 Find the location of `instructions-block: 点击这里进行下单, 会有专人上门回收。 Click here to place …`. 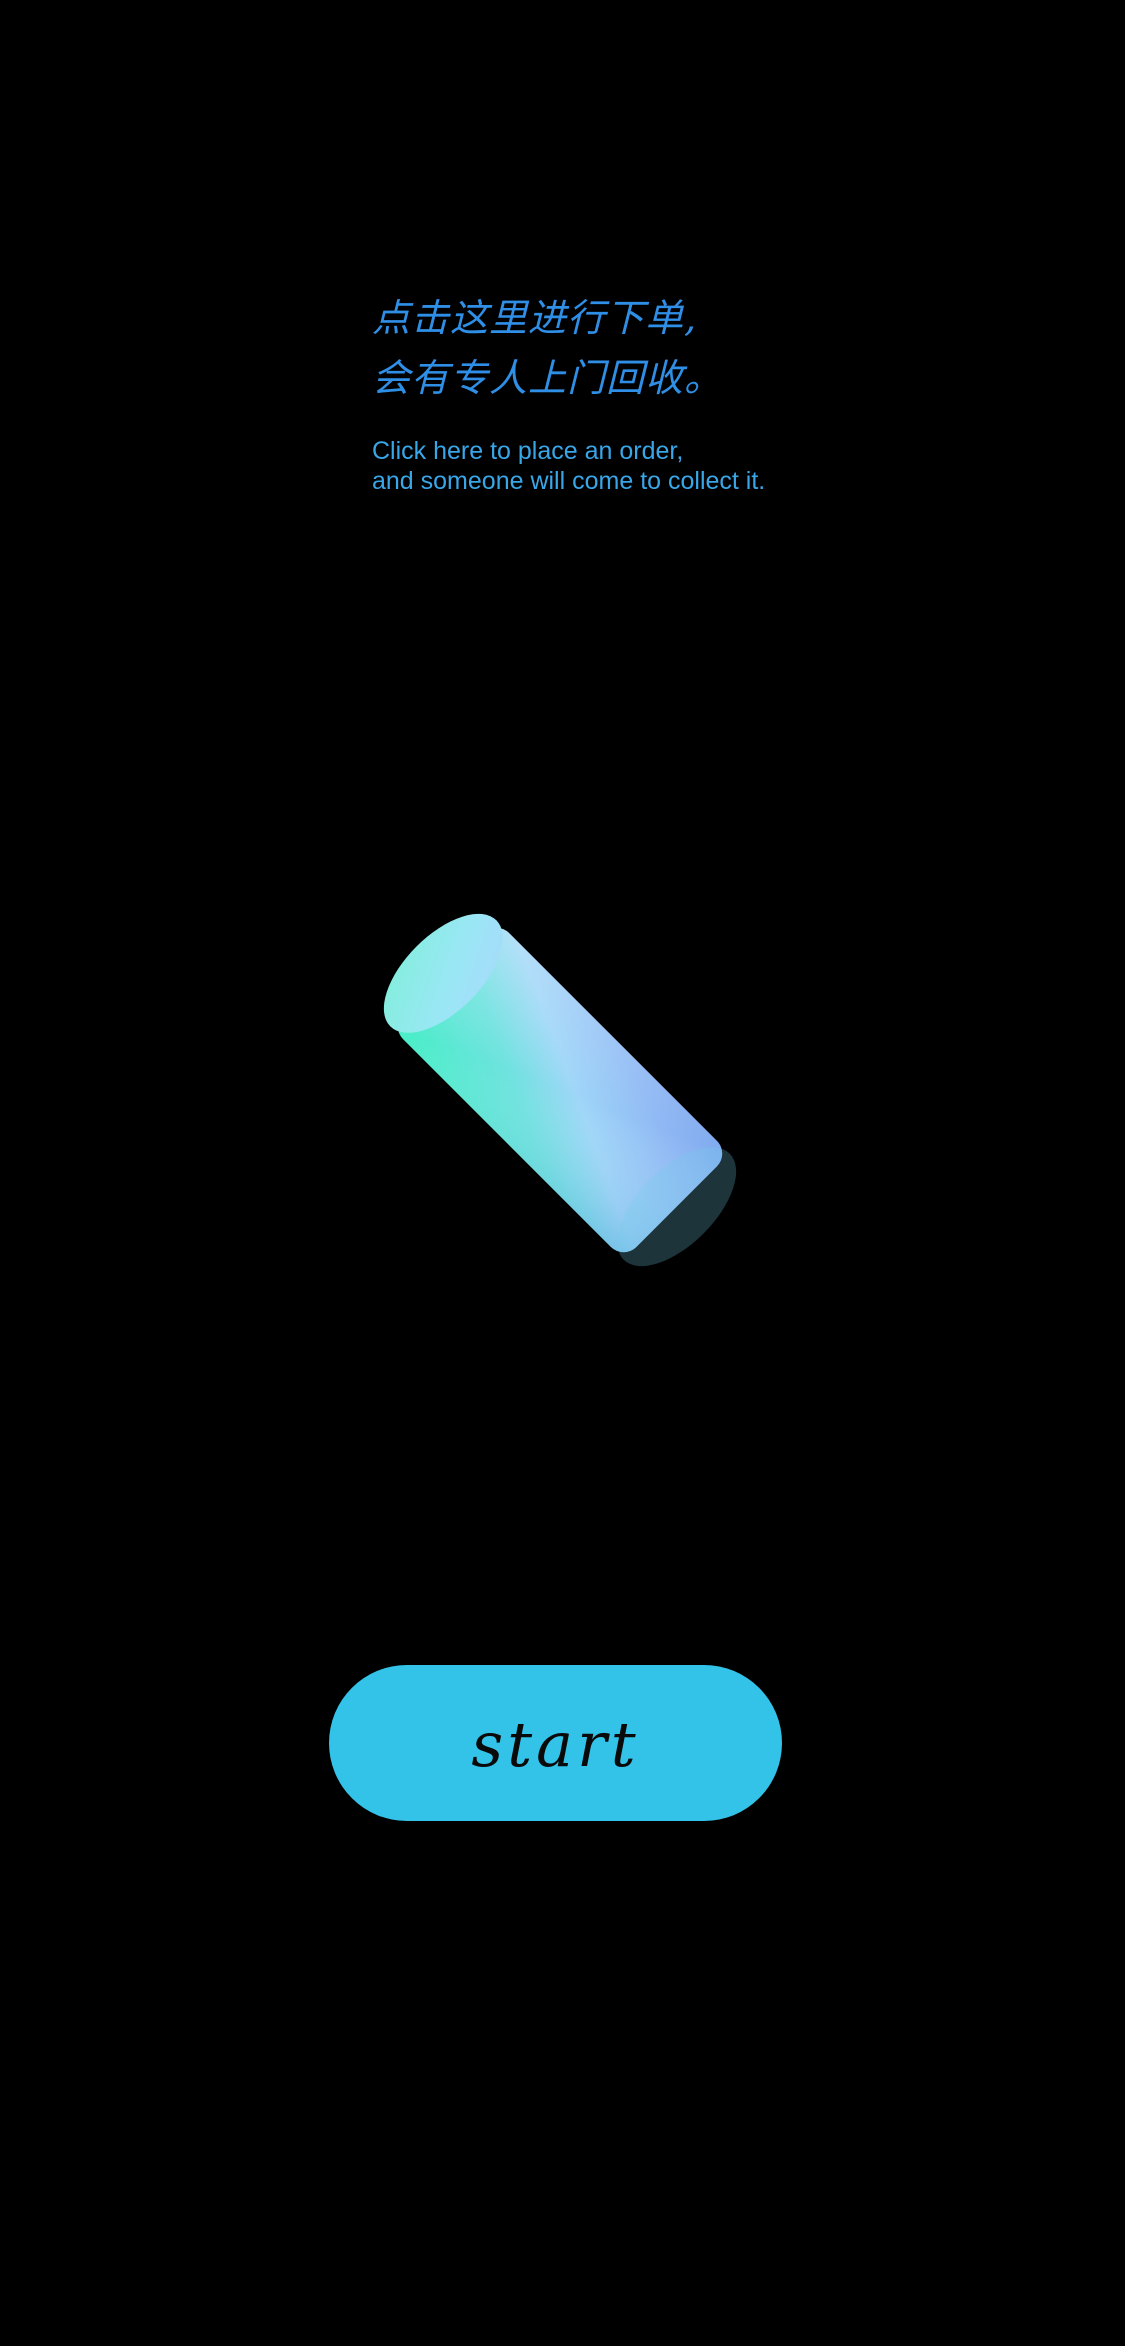

instructions-block: 点击这里进行下单, 会有专人上门回收。 Click here to place … is located at coordinates (632, 392).